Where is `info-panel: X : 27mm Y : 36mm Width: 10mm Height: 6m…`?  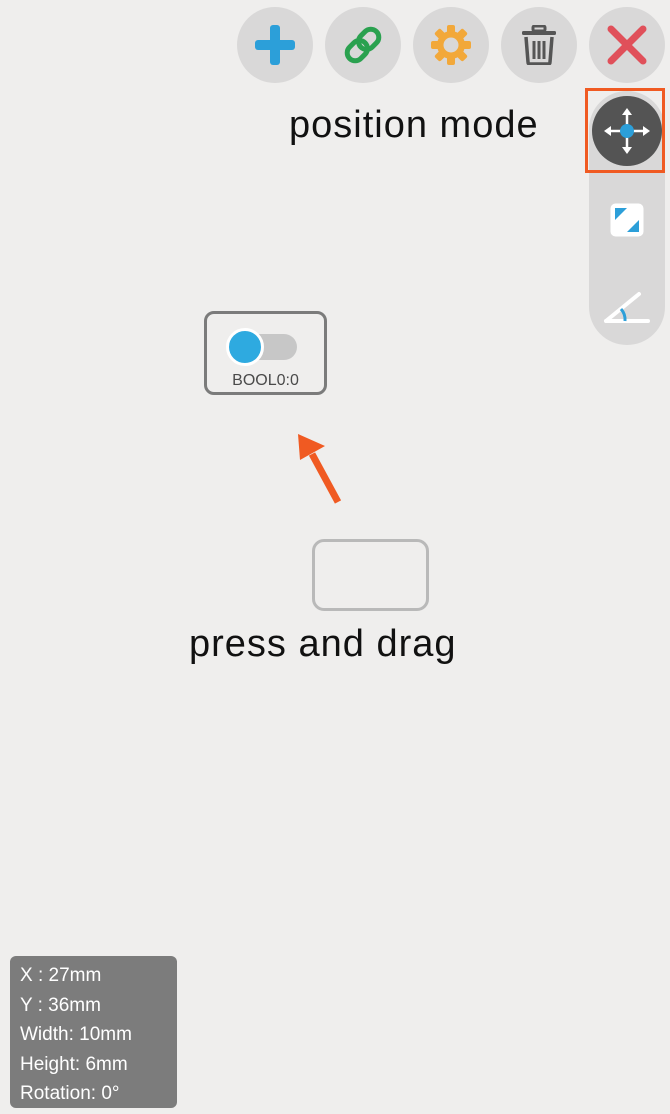
info-panel: X : 27mm Y : 36mm Width: 10mm Height: 6m… is located at coordinates (93, 1032).